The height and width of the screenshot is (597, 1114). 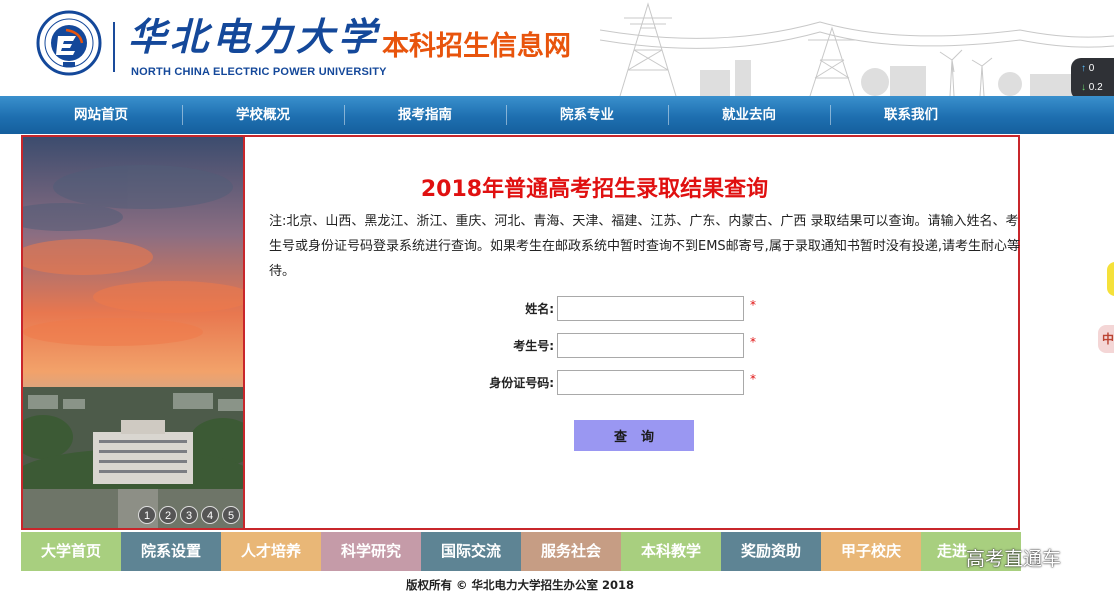 I want to click on slider-dot-1: 1, so click(x=147, y=515).